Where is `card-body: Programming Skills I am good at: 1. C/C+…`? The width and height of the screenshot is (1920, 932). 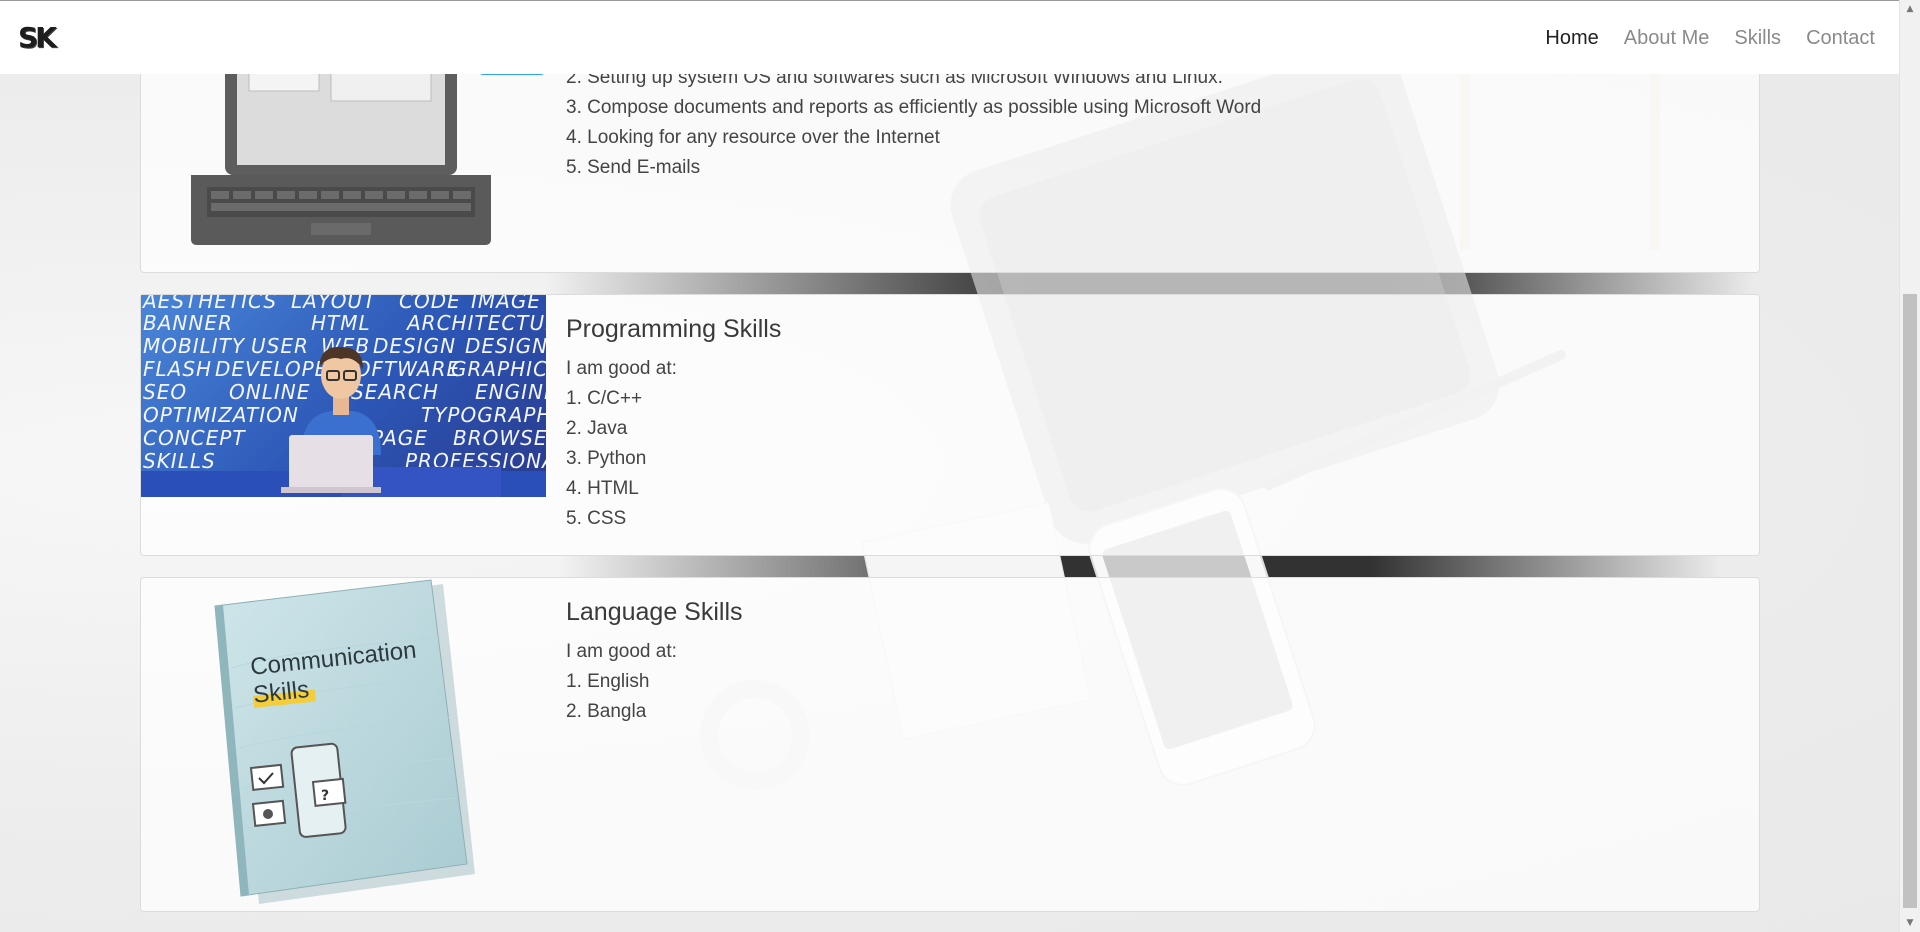
card-body: Programming Skills I am good at: 1. C/C+… is located at coordinates (673, 424).